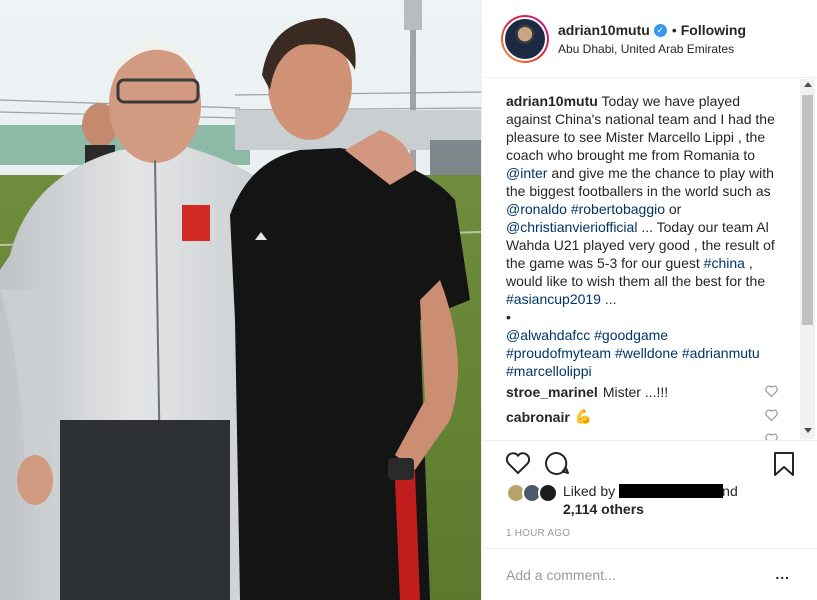 The image size is (817, 600). I want to click on caption-text: the game was 5-3 for our guest, so click(605, 263).